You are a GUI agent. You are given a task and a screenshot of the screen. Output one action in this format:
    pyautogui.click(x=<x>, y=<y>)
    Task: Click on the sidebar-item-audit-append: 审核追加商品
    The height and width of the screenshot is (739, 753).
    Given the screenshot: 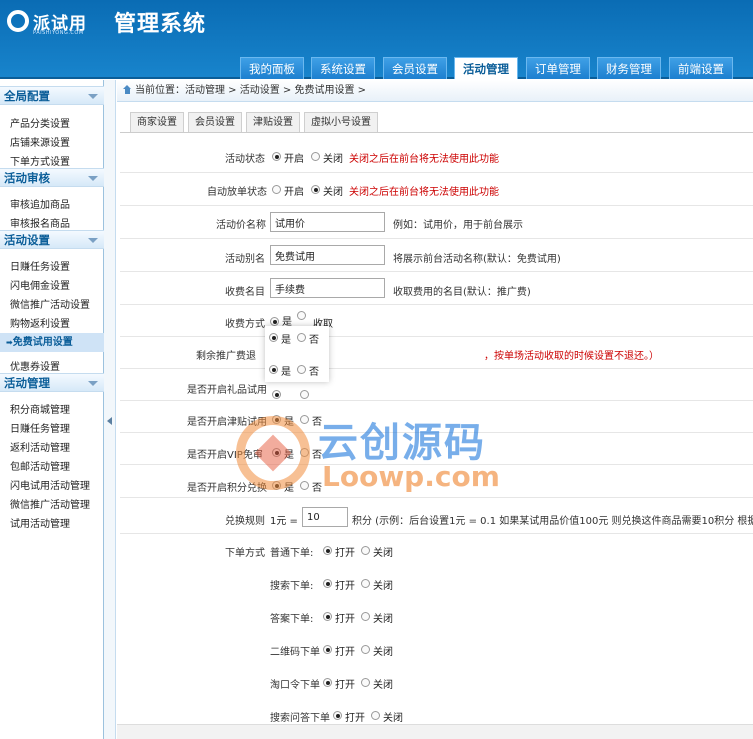 What is the action you would take?
    pyautogui.click(x=40, y=203)
    